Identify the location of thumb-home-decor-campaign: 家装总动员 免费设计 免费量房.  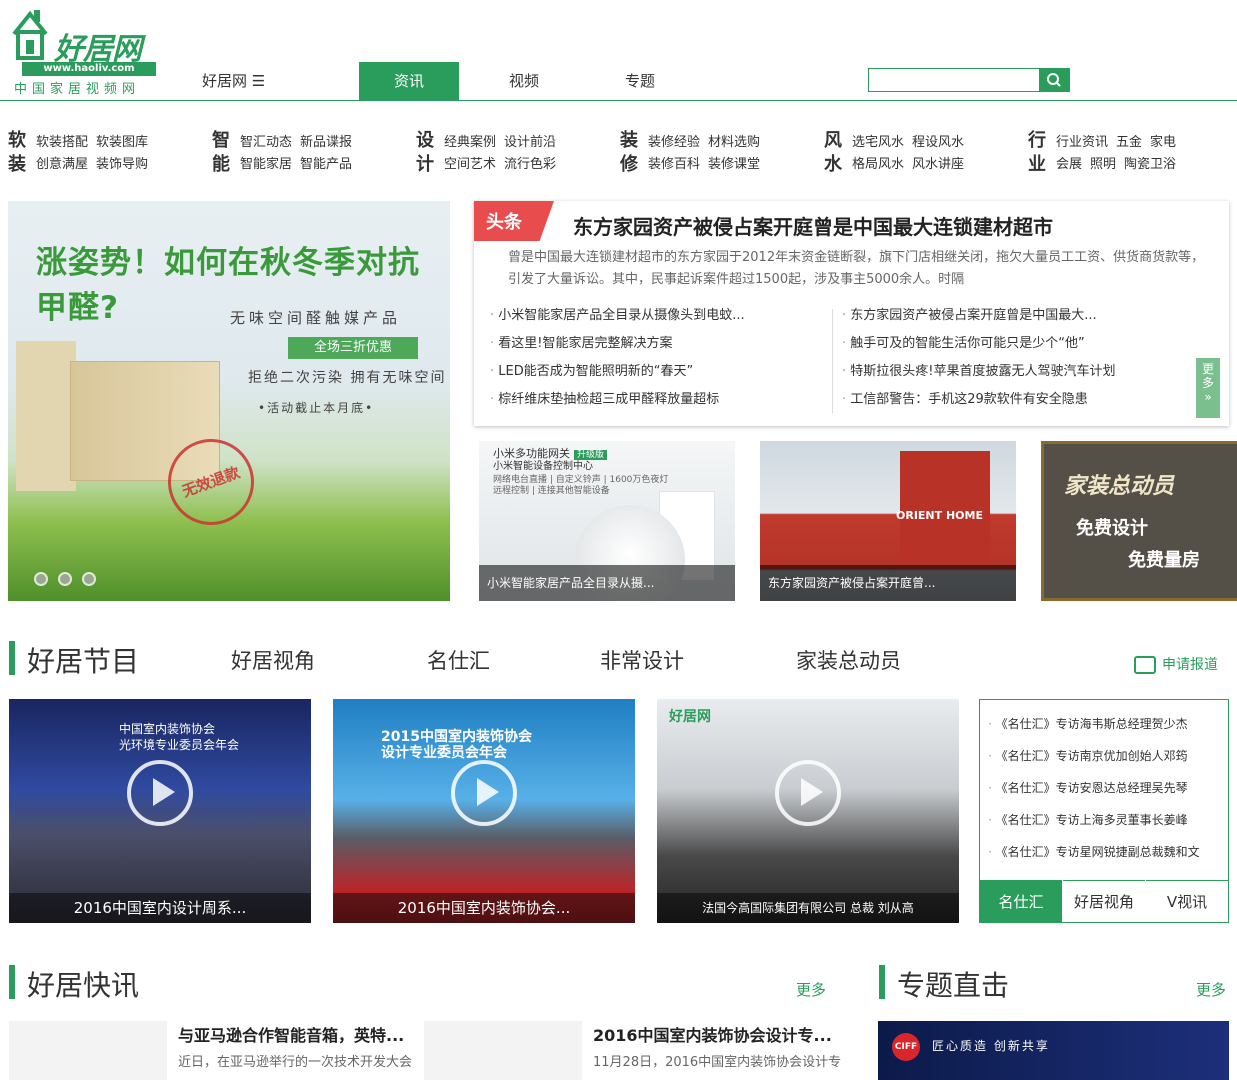
(1139, 521).